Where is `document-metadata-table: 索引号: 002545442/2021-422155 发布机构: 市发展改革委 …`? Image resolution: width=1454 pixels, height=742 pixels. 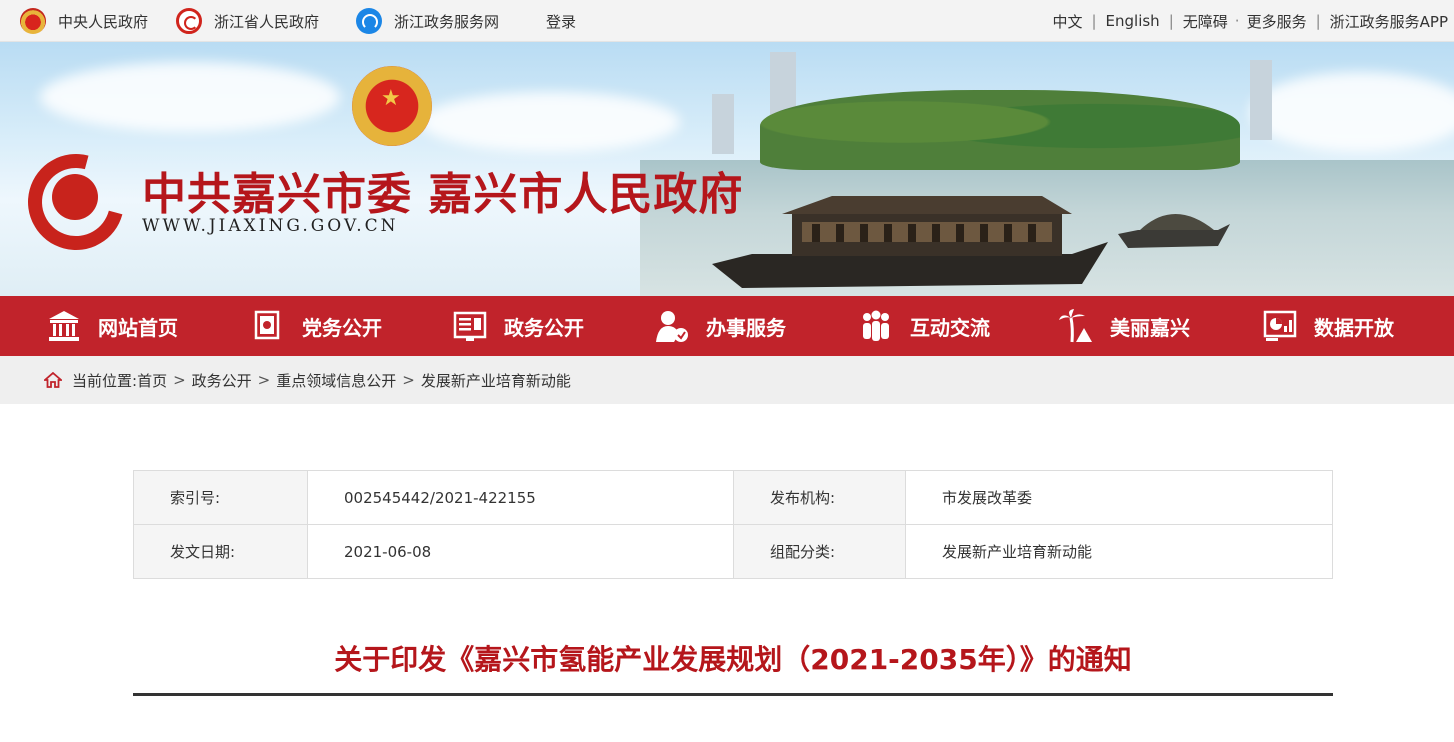 document-metadata-table: 索引号: 002545442/2021-422155 发布机构: 市发展改革委 … is located at coordinates (733, 524).